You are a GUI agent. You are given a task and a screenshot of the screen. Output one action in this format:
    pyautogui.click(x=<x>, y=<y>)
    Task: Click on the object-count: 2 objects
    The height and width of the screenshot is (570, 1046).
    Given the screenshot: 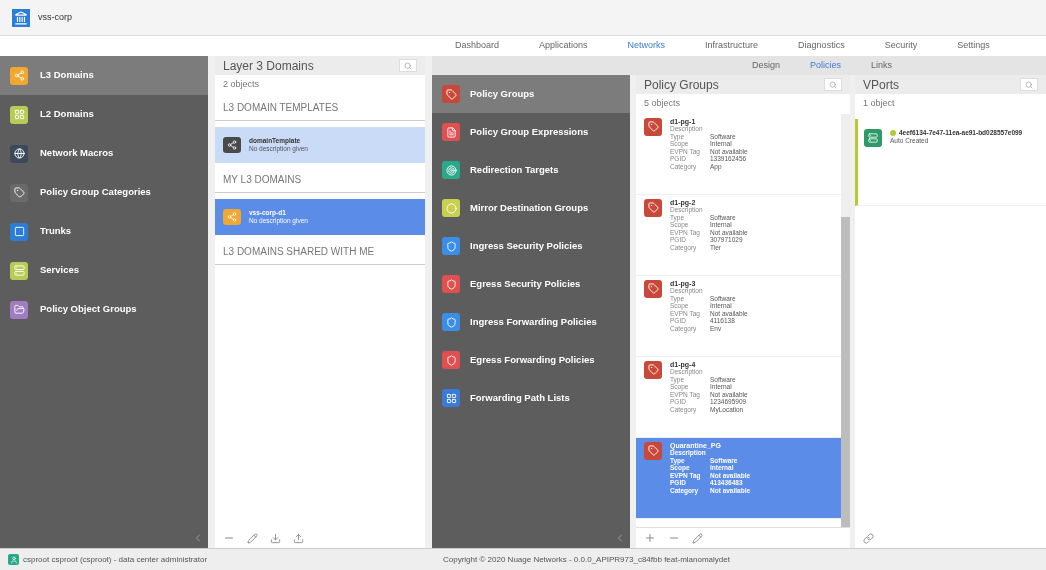 What is the action you would take?
    pyautogui.click(x=241, y=84)
    